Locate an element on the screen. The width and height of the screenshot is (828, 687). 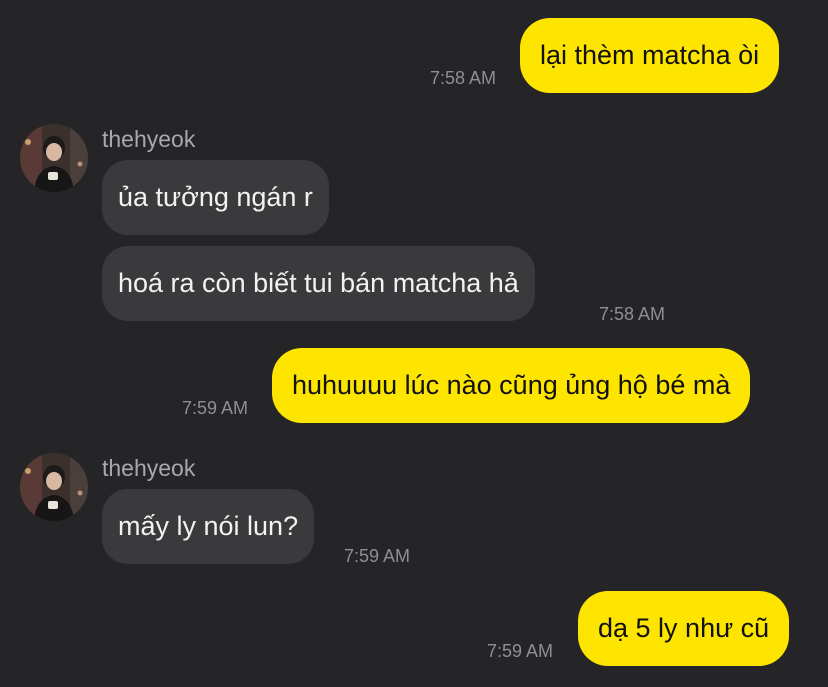
outgoing-message-bubble: dạ 5 ly như cũ is located at coordinates (684, 628).